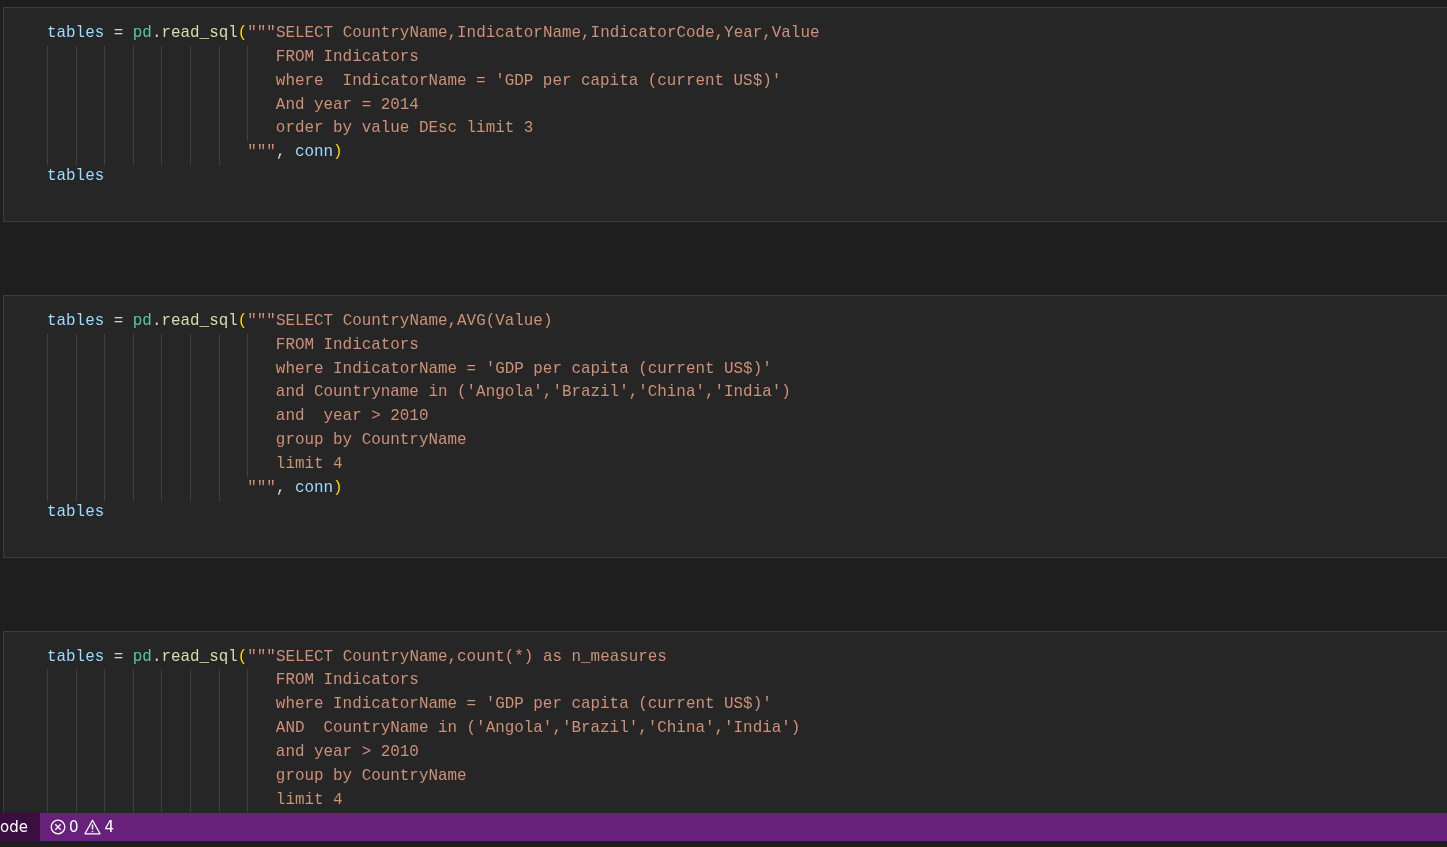 This screenshot has width=1447, height=847. Describe the element at coordinates (93, 827) in the screenshot. I see `warning-icon` at that location.